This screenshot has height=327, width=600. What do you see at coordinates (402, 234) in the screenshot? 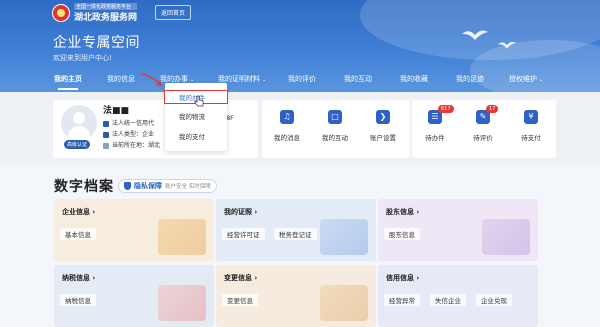
I see `card-tag: 股东信息` at bounding box center [402, 234].